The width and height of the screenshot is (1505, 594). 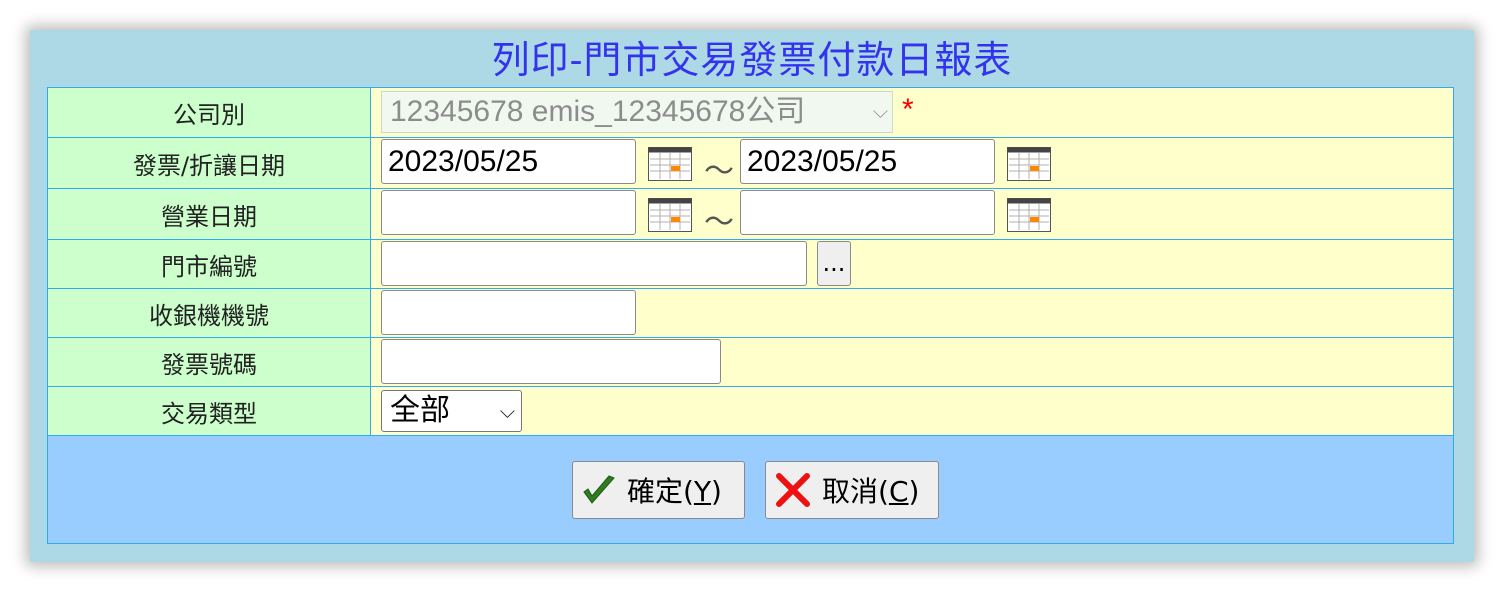 What do you see at coordinates (594, 263) in the screenshot?
I see `store-no-input` at bounding box center [594, 263].